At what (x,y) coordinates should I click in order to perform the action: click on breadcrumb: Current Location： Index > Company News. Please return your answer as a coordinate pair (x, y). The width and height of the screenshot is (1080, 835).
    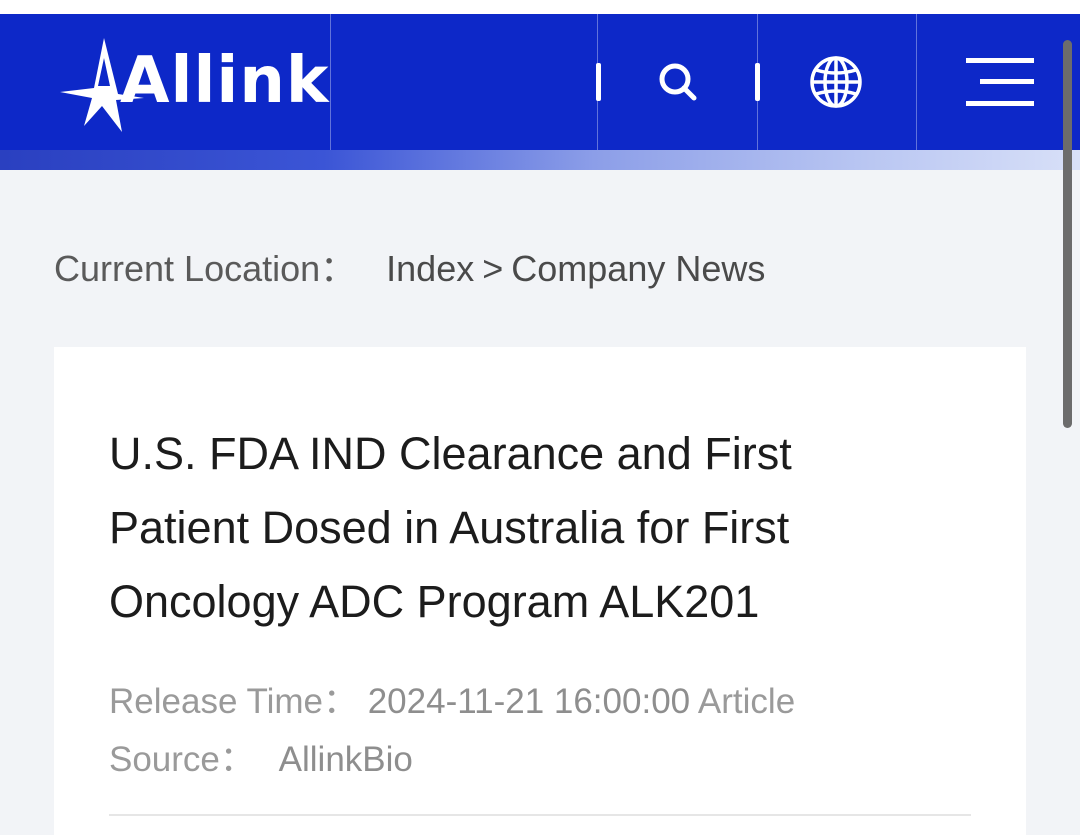
    Looking at the image, I should click on (409, 266).